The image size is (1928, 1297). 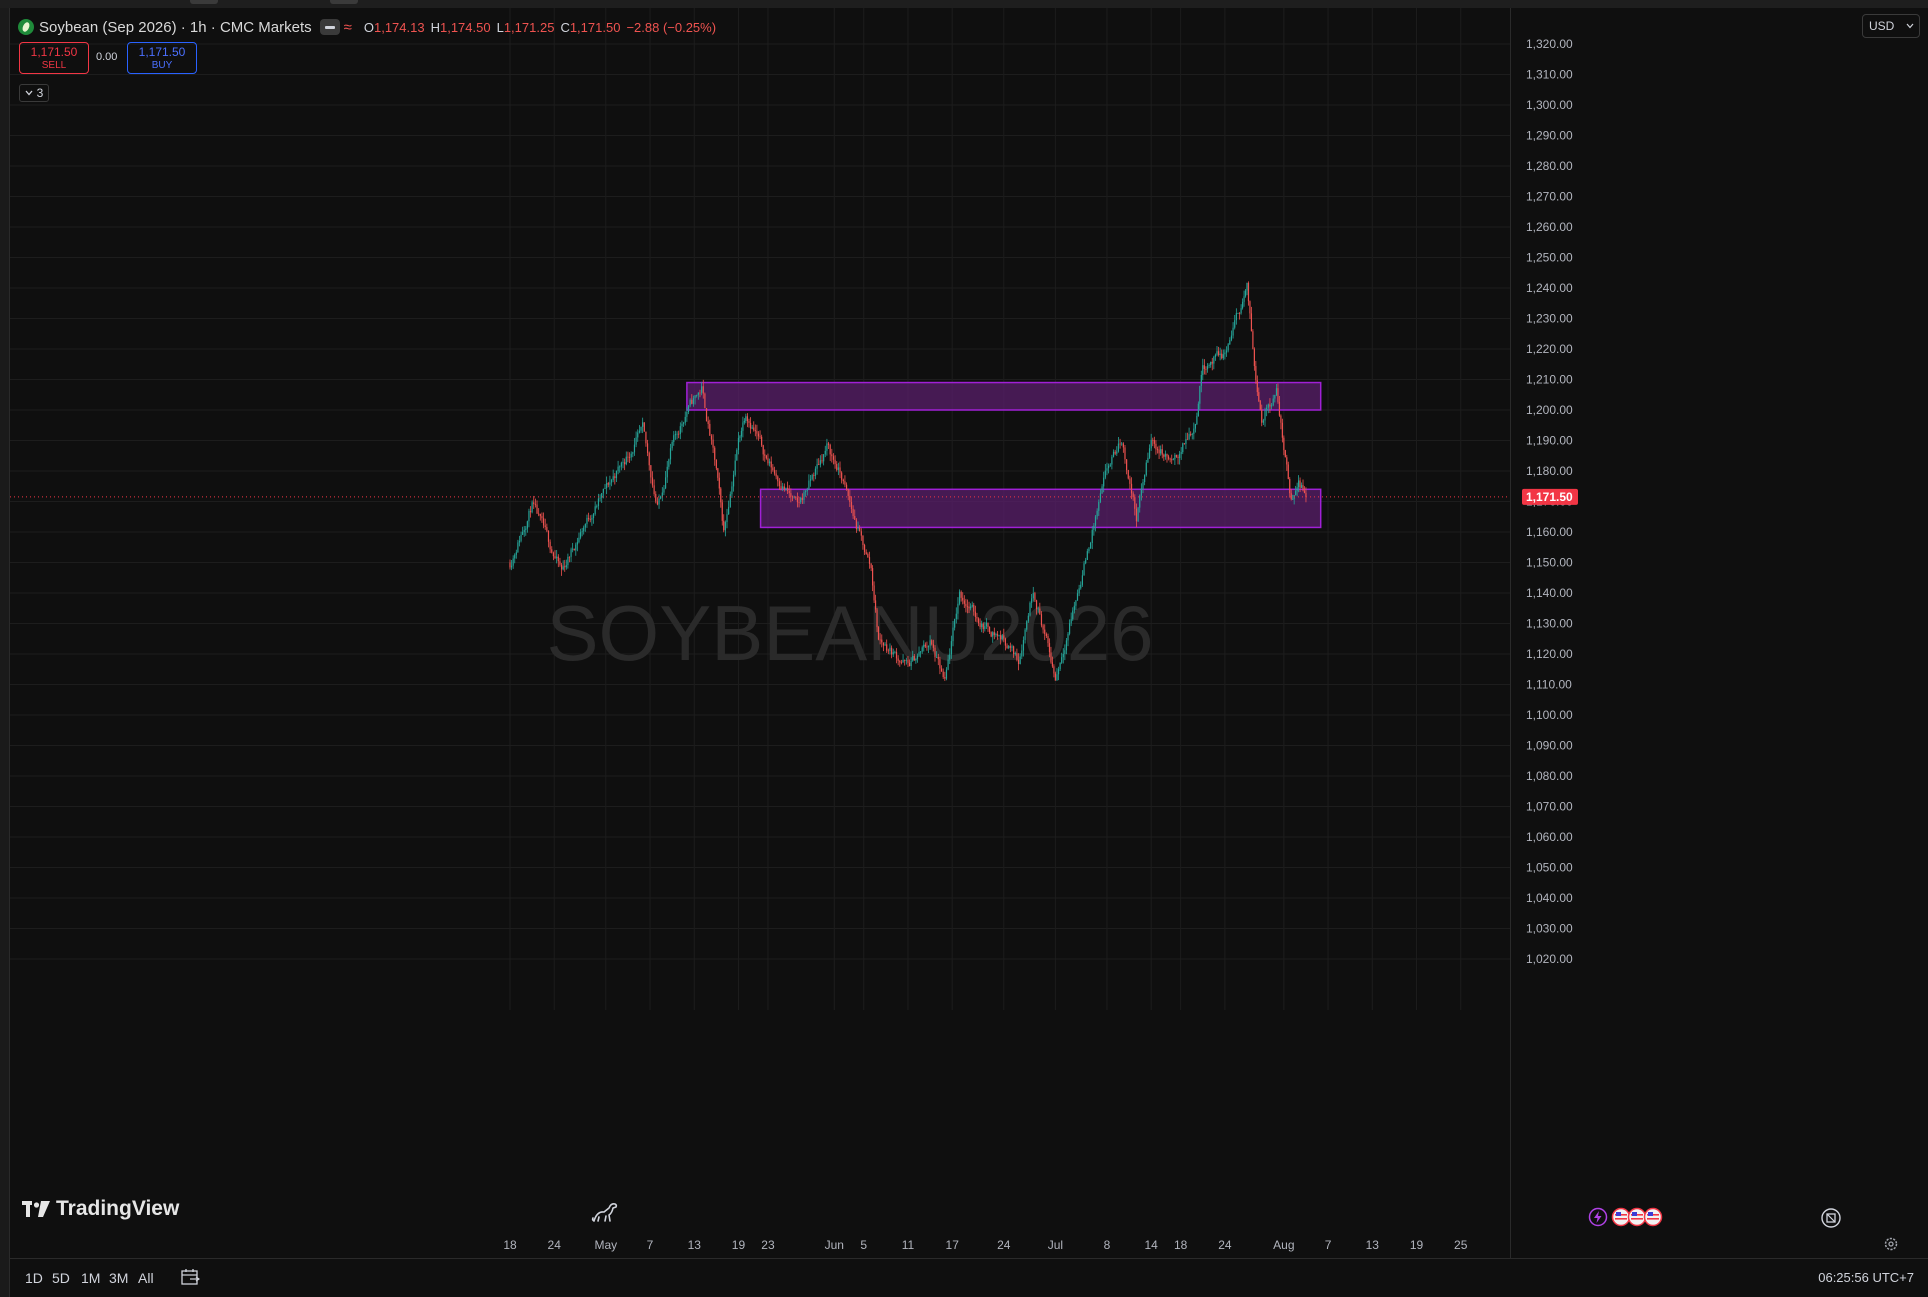 I want to click on price-tick-label: 1,060.00, so click(x=1549, y=837).